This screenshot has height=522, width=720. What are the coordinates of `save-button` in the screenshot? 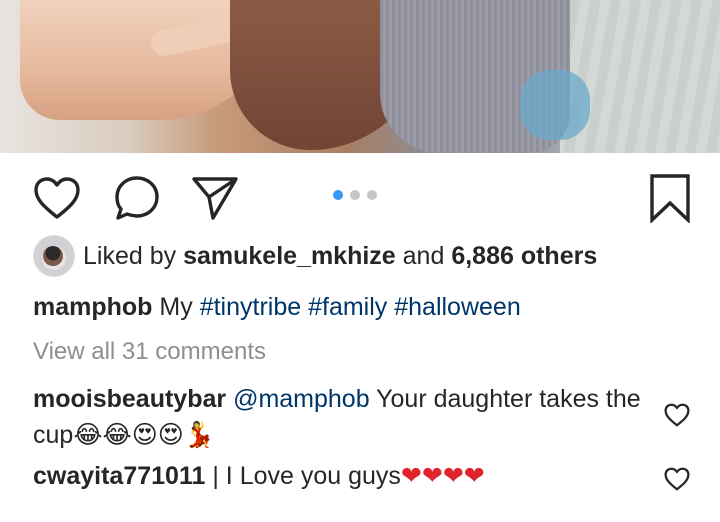 It's located at (670, 198).